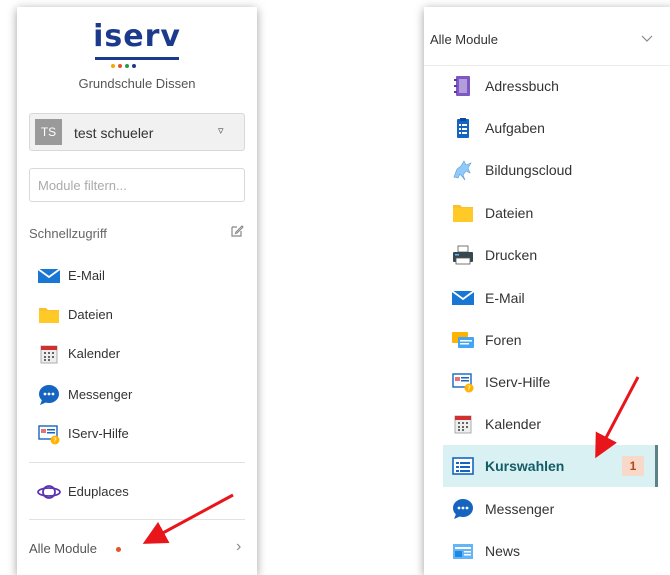 This screenshot has height=575, width=670. I want to click on module-item-adressbuch: Adressbuch, so click(547, 86).